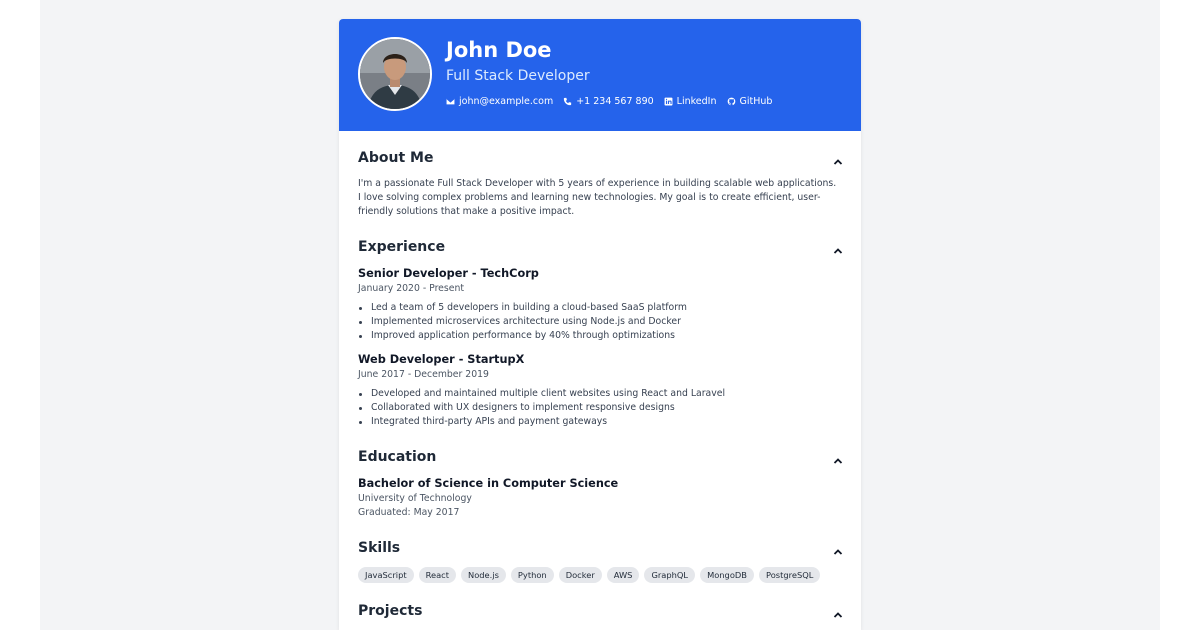  What do you see at coordinates (668, 101) in the screenshot?
I see `linkedin-icon` at bounding box center [668, 101].